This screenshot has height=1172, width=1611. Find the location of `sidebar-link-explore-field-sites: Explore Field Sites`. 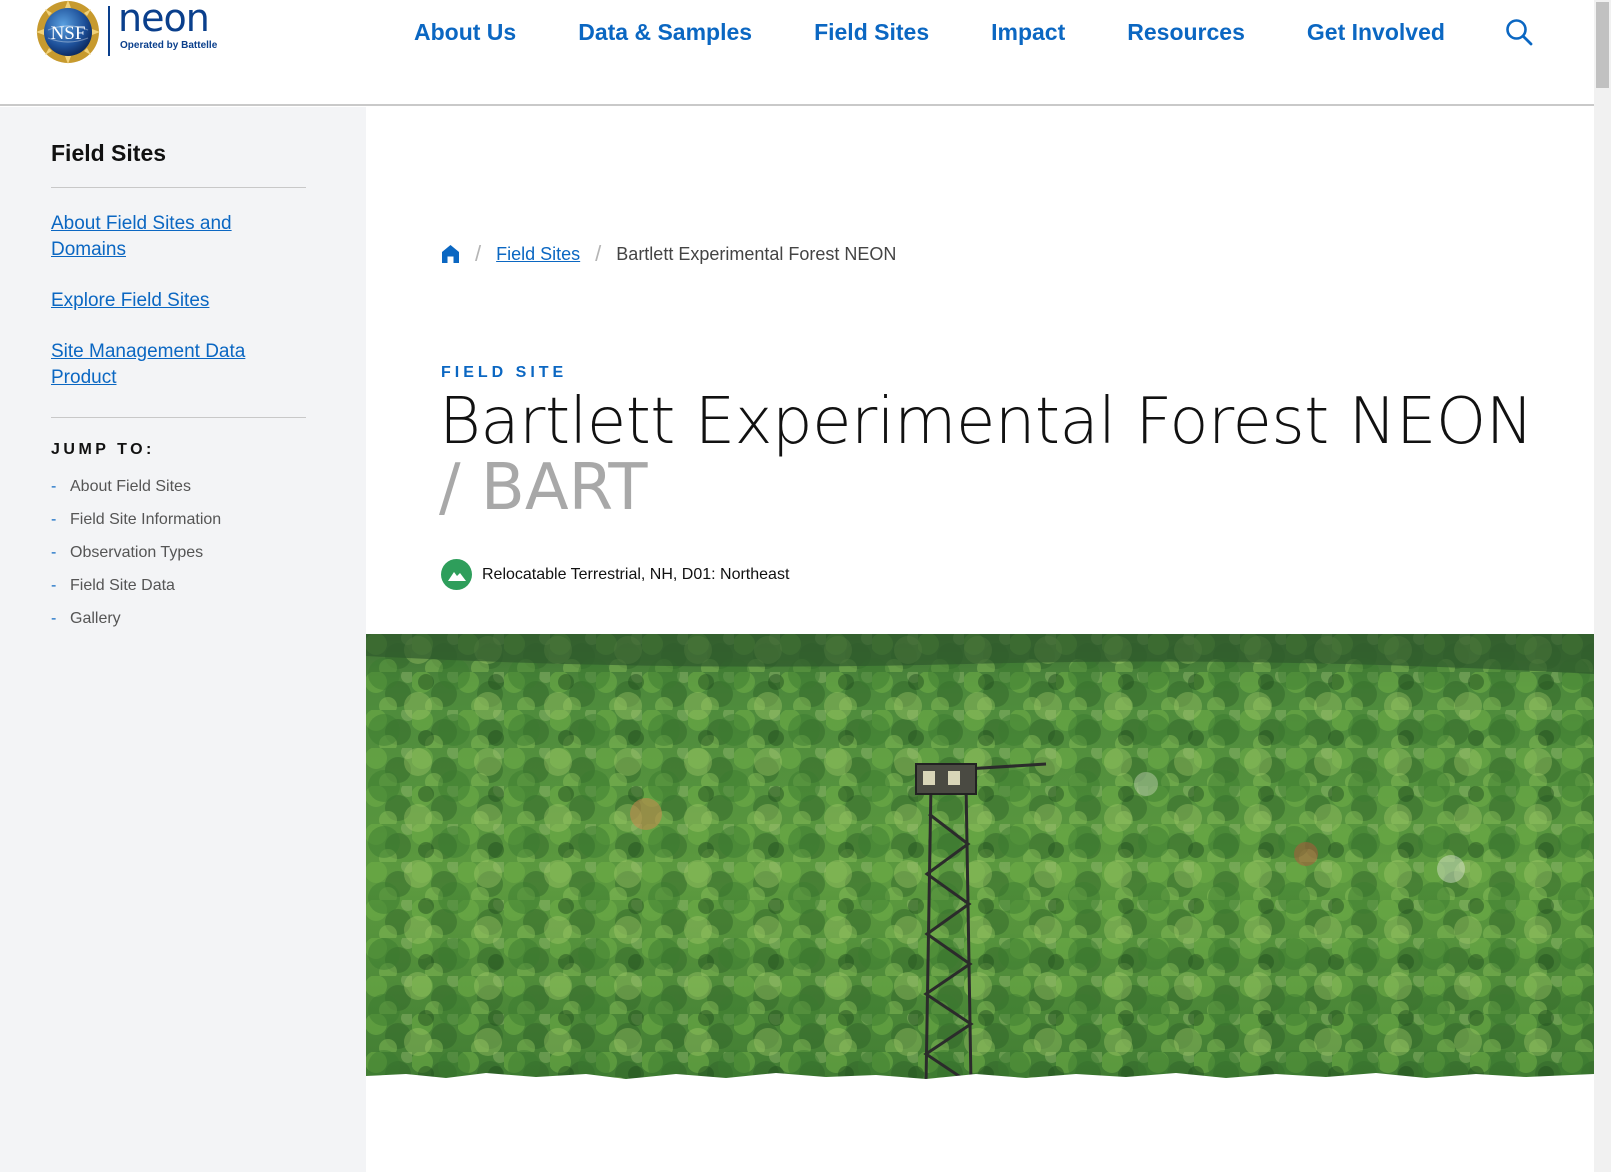

sidebar-link-explore-field-sites: Explore Field Sites is located at coordinates (181, 301).